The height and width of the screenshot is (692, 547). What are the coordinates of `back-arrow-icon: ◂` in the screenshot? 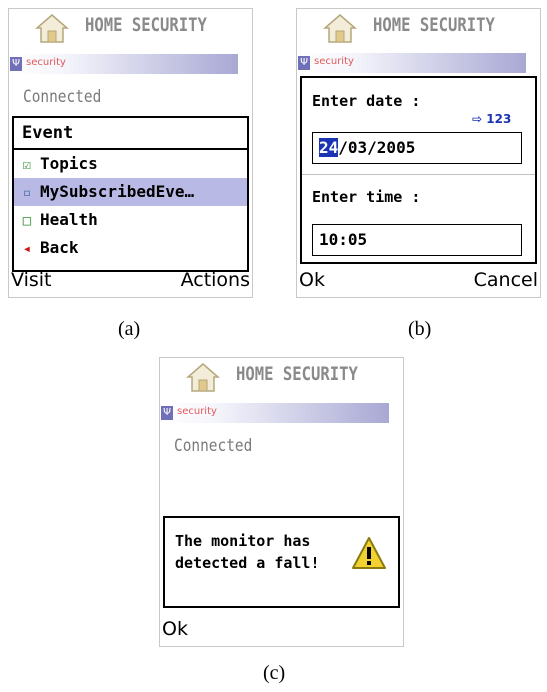 It's located at (27, 249).